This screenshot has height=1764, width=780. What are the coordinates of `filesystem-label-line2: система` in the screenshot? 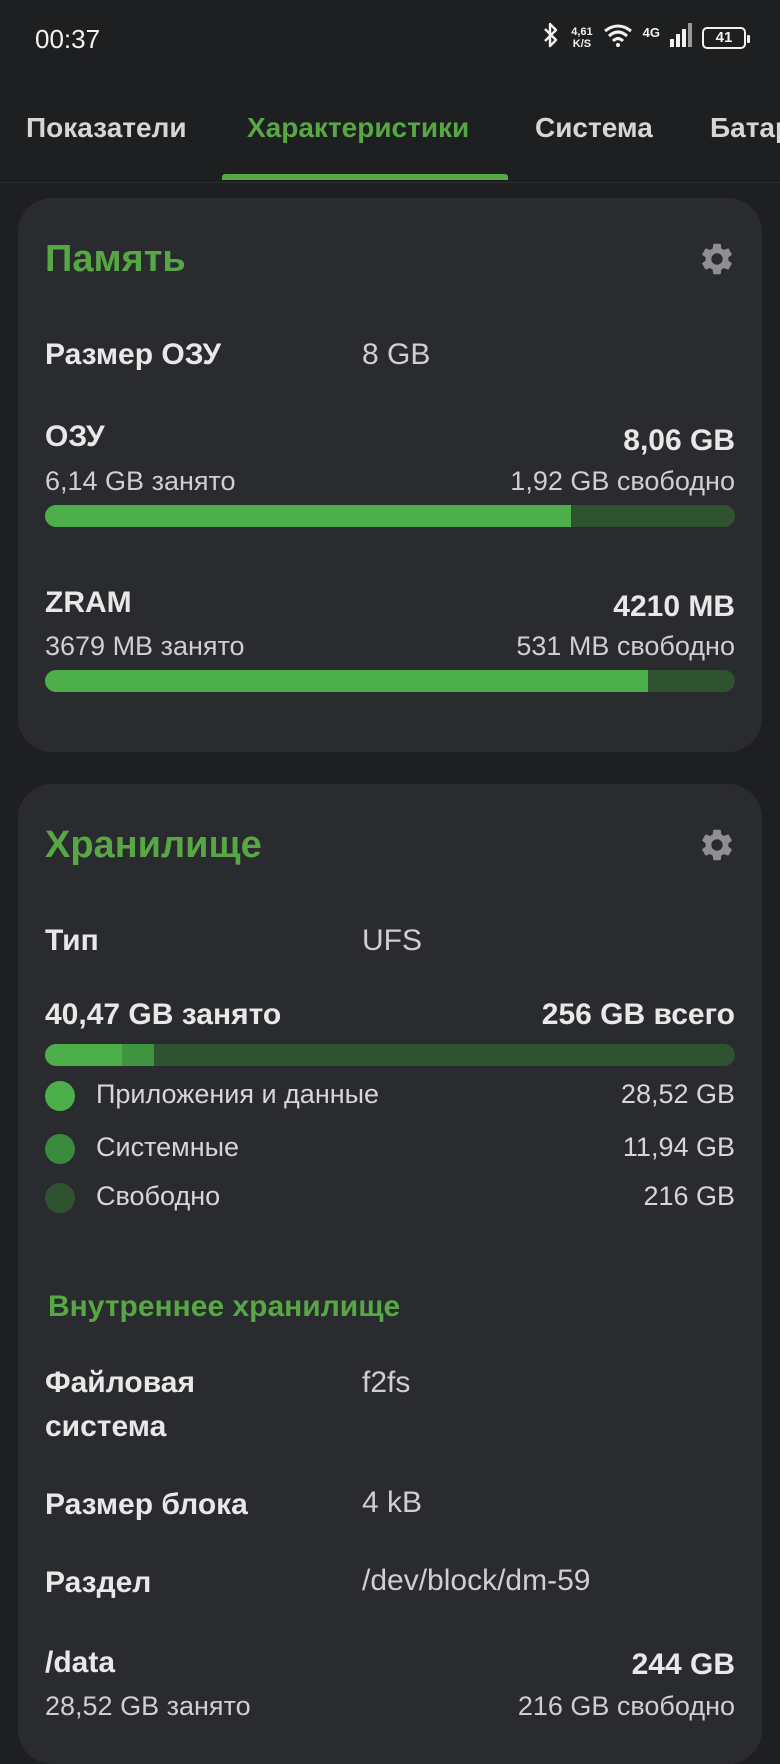 It's located at (106, 1426).